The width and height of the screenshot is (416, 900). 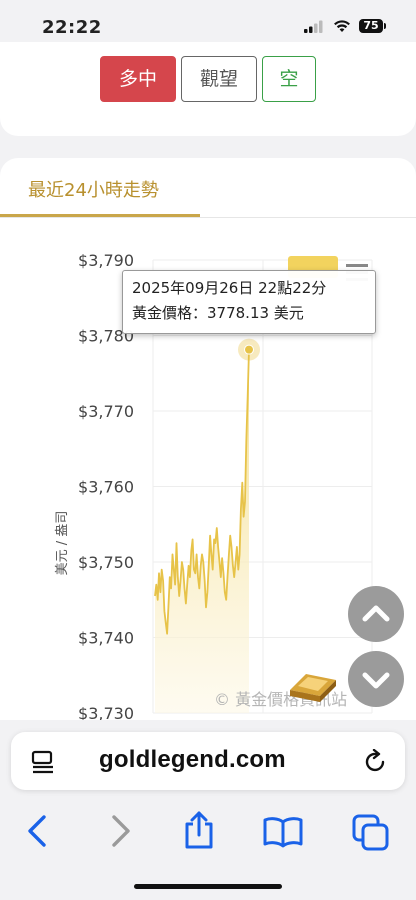 I want to click on share-icon, so click(x=199, y=830).